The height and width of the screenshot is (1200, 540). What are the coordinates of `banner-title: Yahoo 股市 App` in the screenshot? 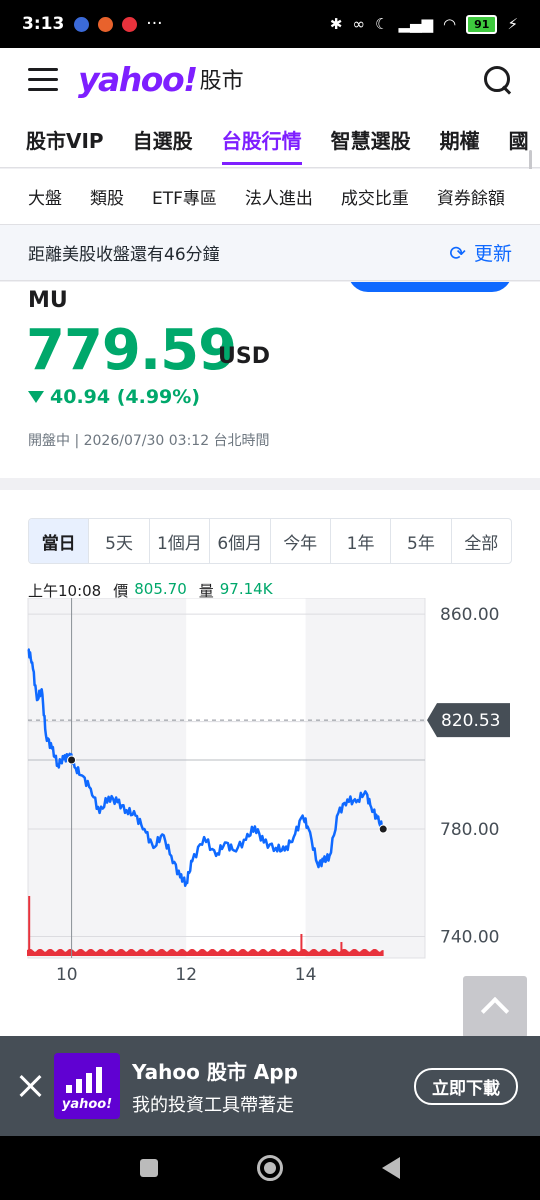 It's located at (215, 1071).